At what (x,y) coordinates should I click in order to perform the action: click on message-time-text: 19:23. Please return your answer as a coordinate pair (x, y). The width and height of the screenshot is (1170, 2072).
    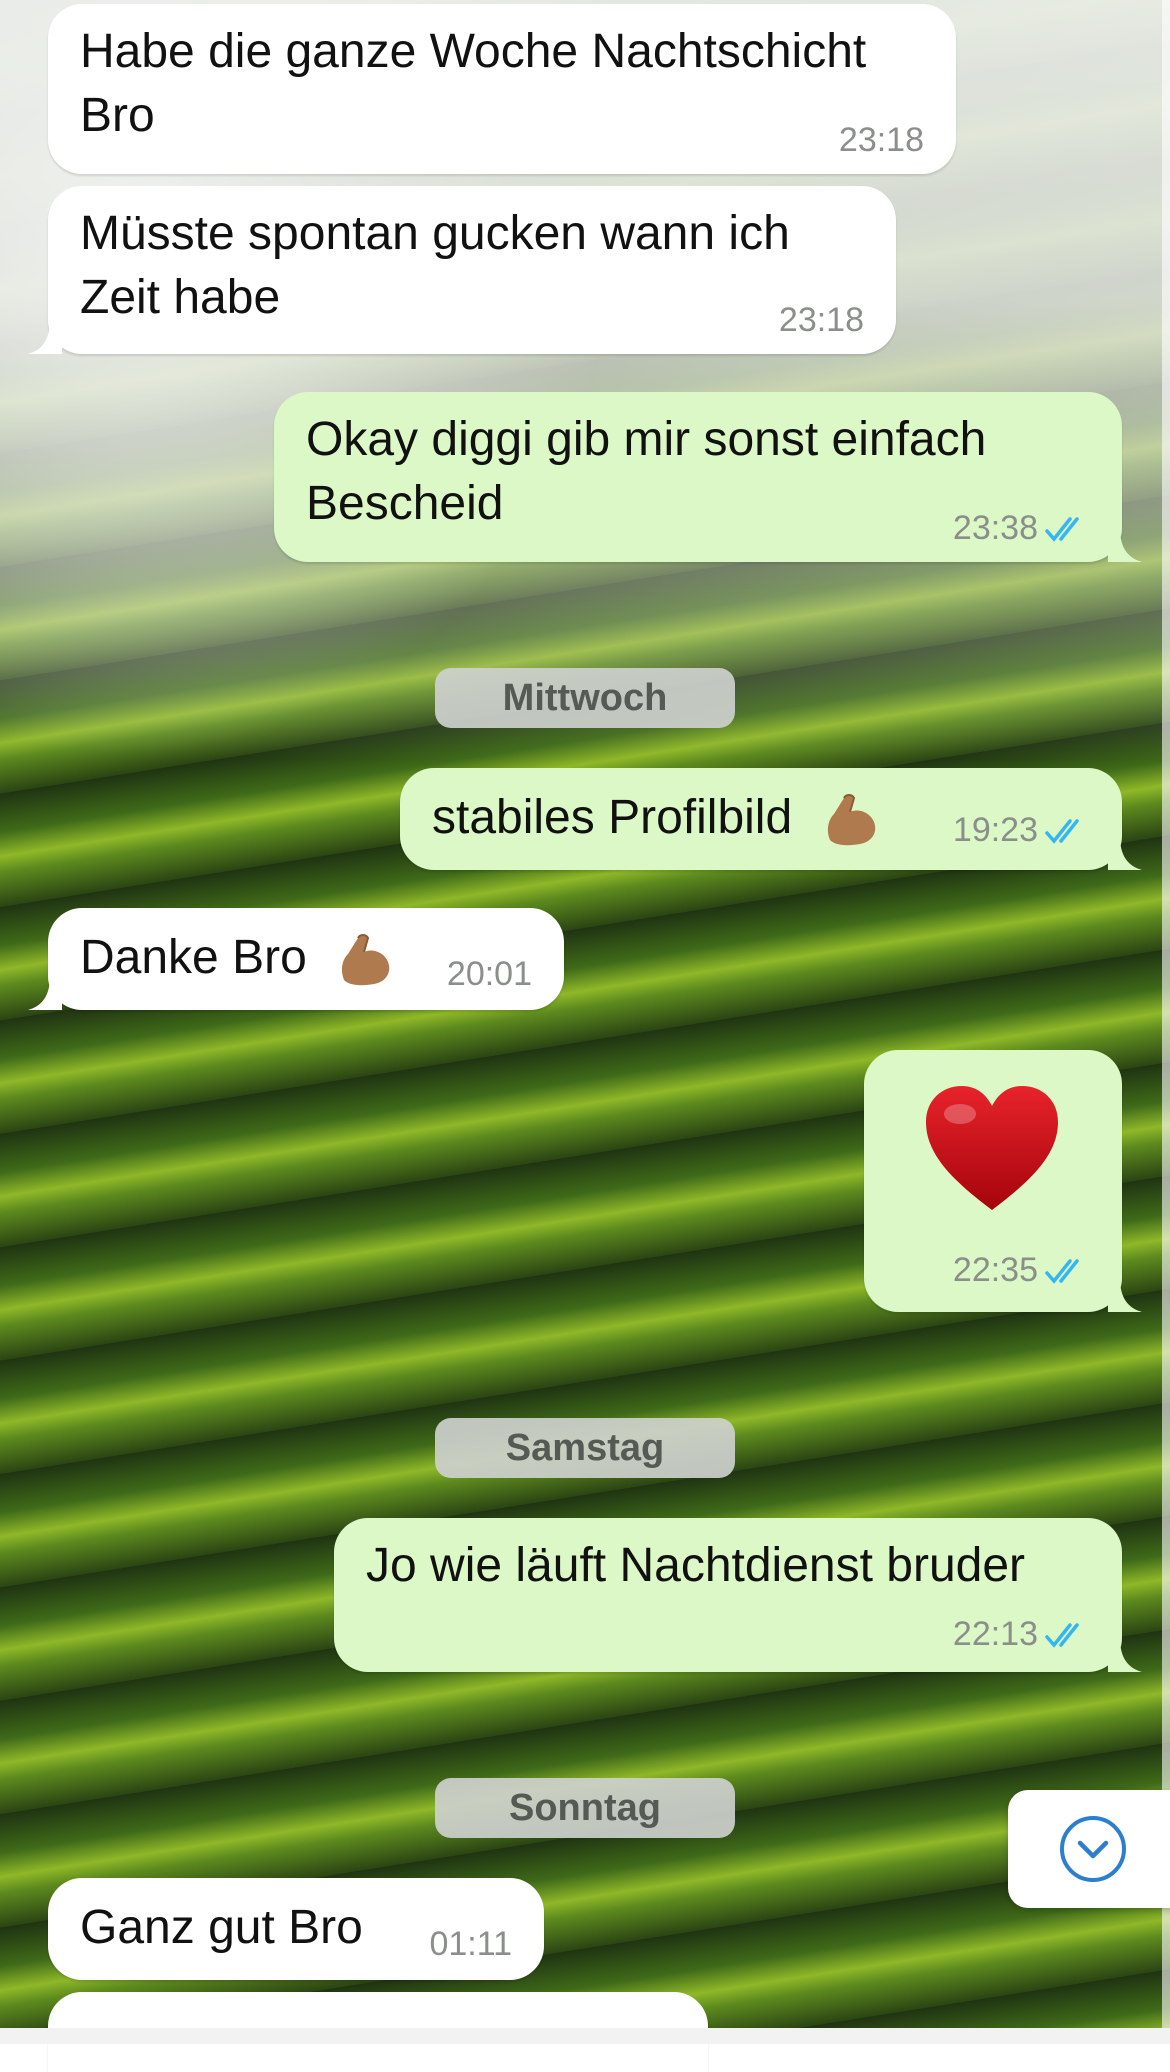
    Looking at the image, I should click on (995, 830).